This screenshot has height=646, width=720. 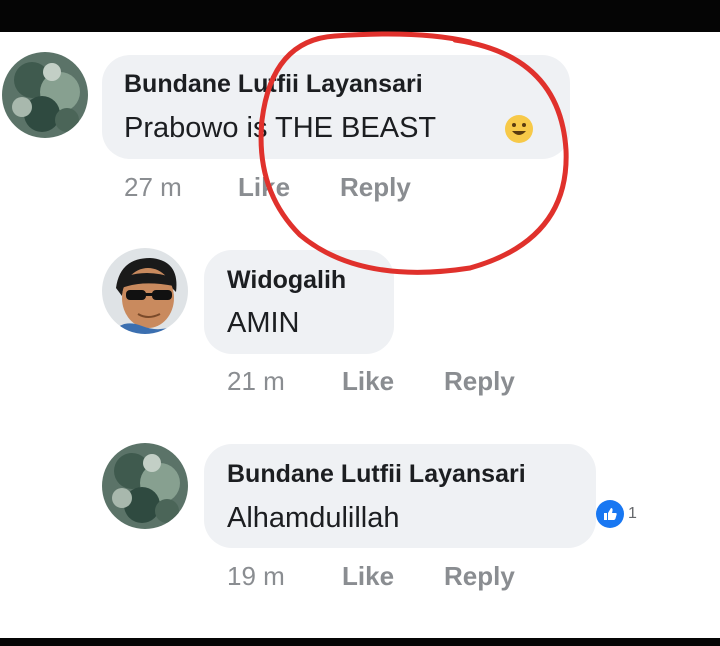 I want to click on reaction-count: 1, so click(x=632, y=513).